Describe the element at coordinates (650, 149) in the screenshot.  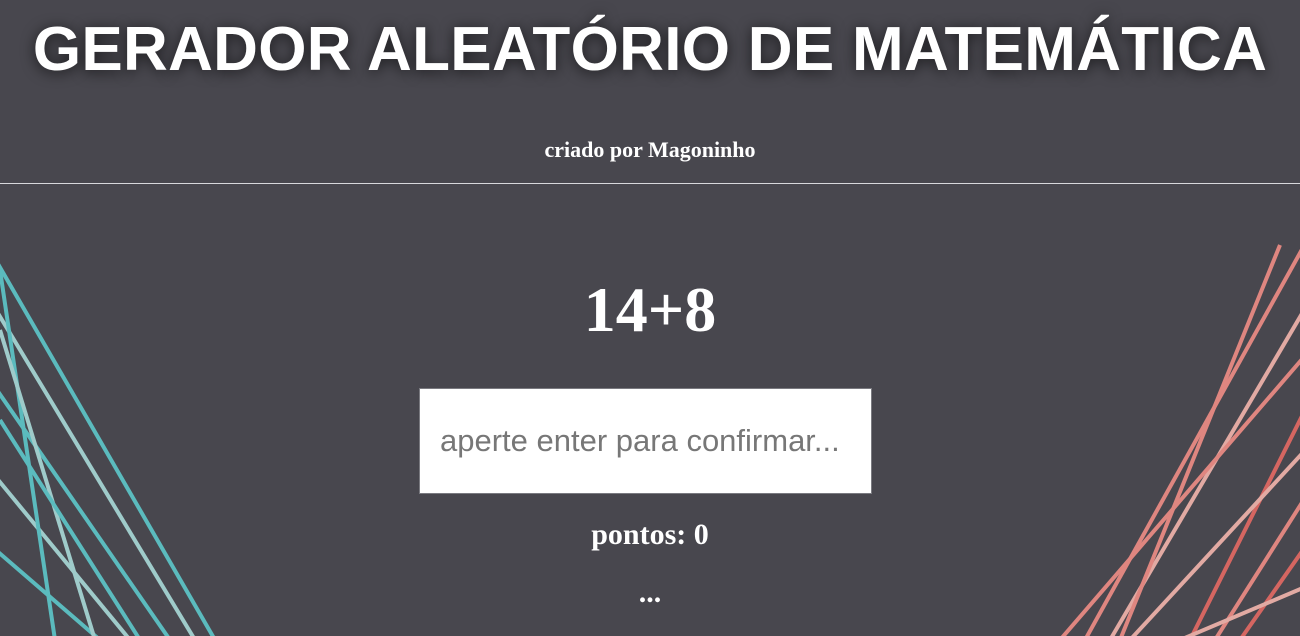
I see `author-credit: criado por Magoninho` at that location.